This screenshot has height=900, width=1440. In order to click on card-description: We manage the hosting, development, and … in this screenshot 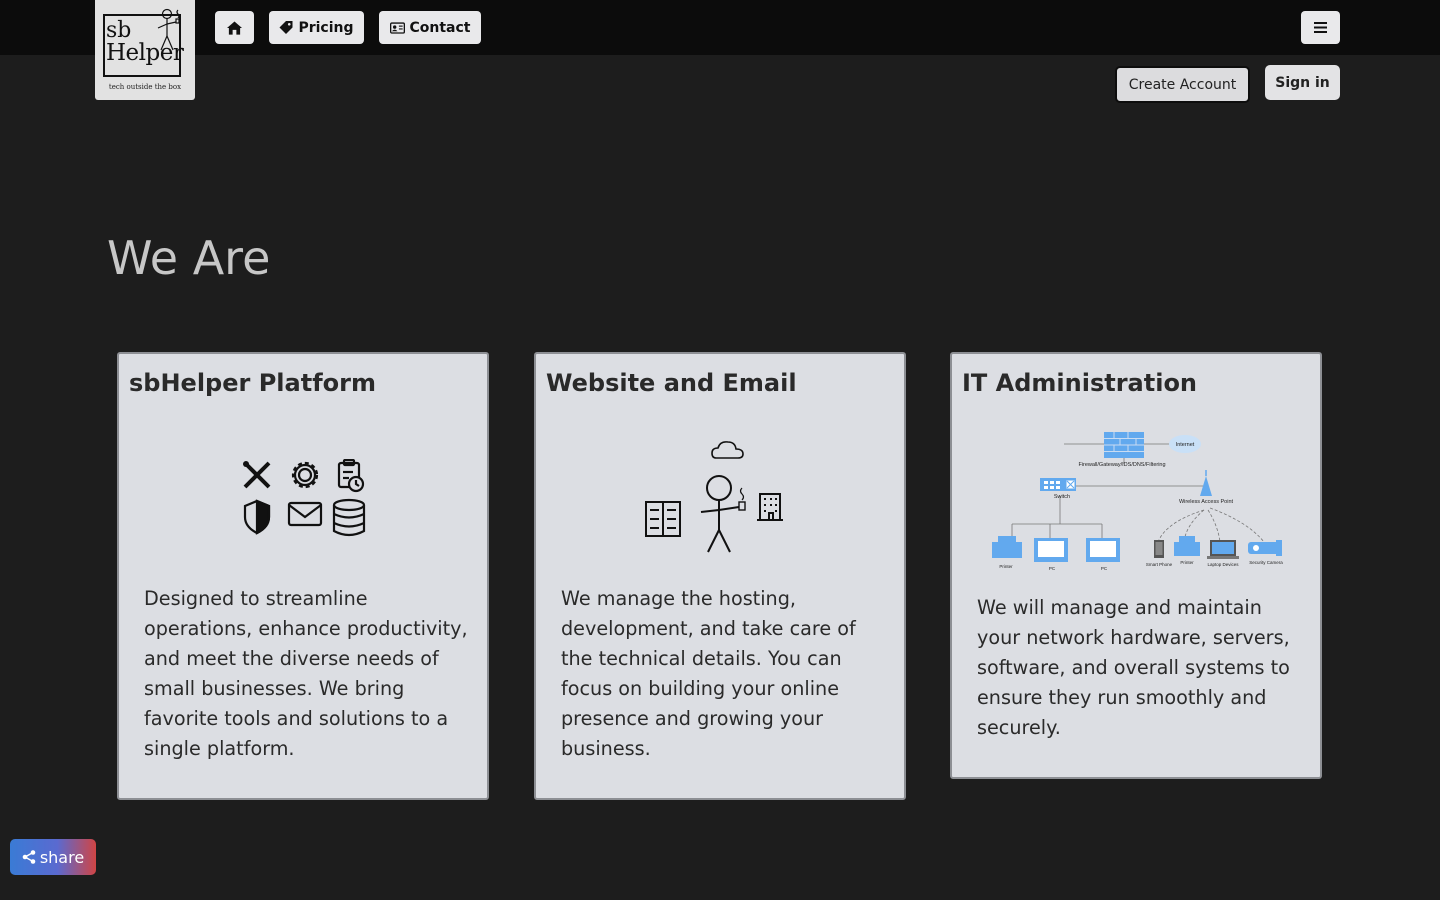, I will do `click(708, 673)`.